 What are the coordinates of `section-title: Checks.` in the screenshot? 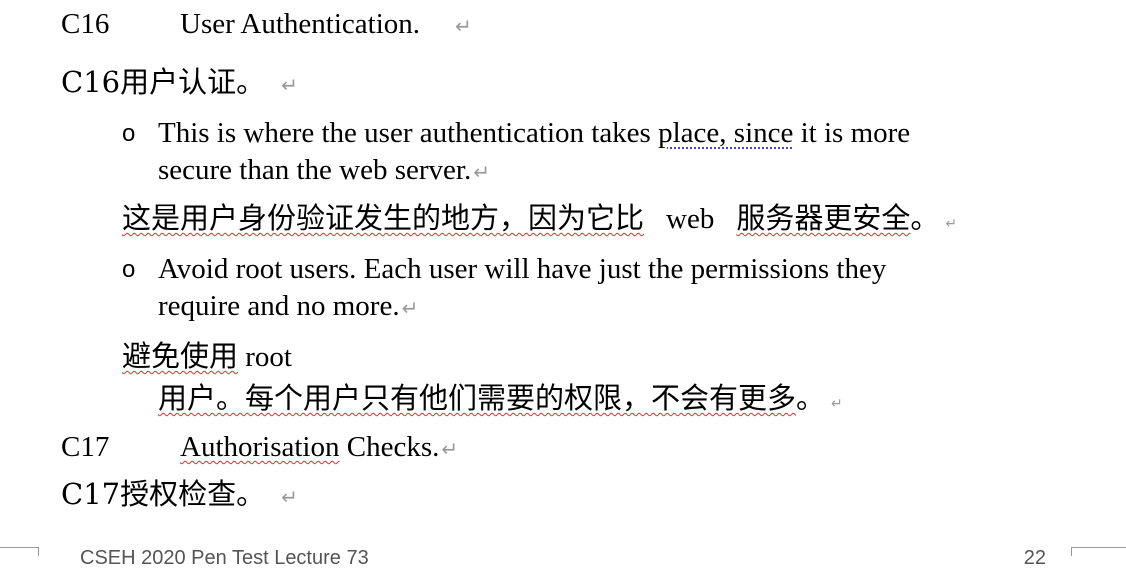 It's located at (389, 447).